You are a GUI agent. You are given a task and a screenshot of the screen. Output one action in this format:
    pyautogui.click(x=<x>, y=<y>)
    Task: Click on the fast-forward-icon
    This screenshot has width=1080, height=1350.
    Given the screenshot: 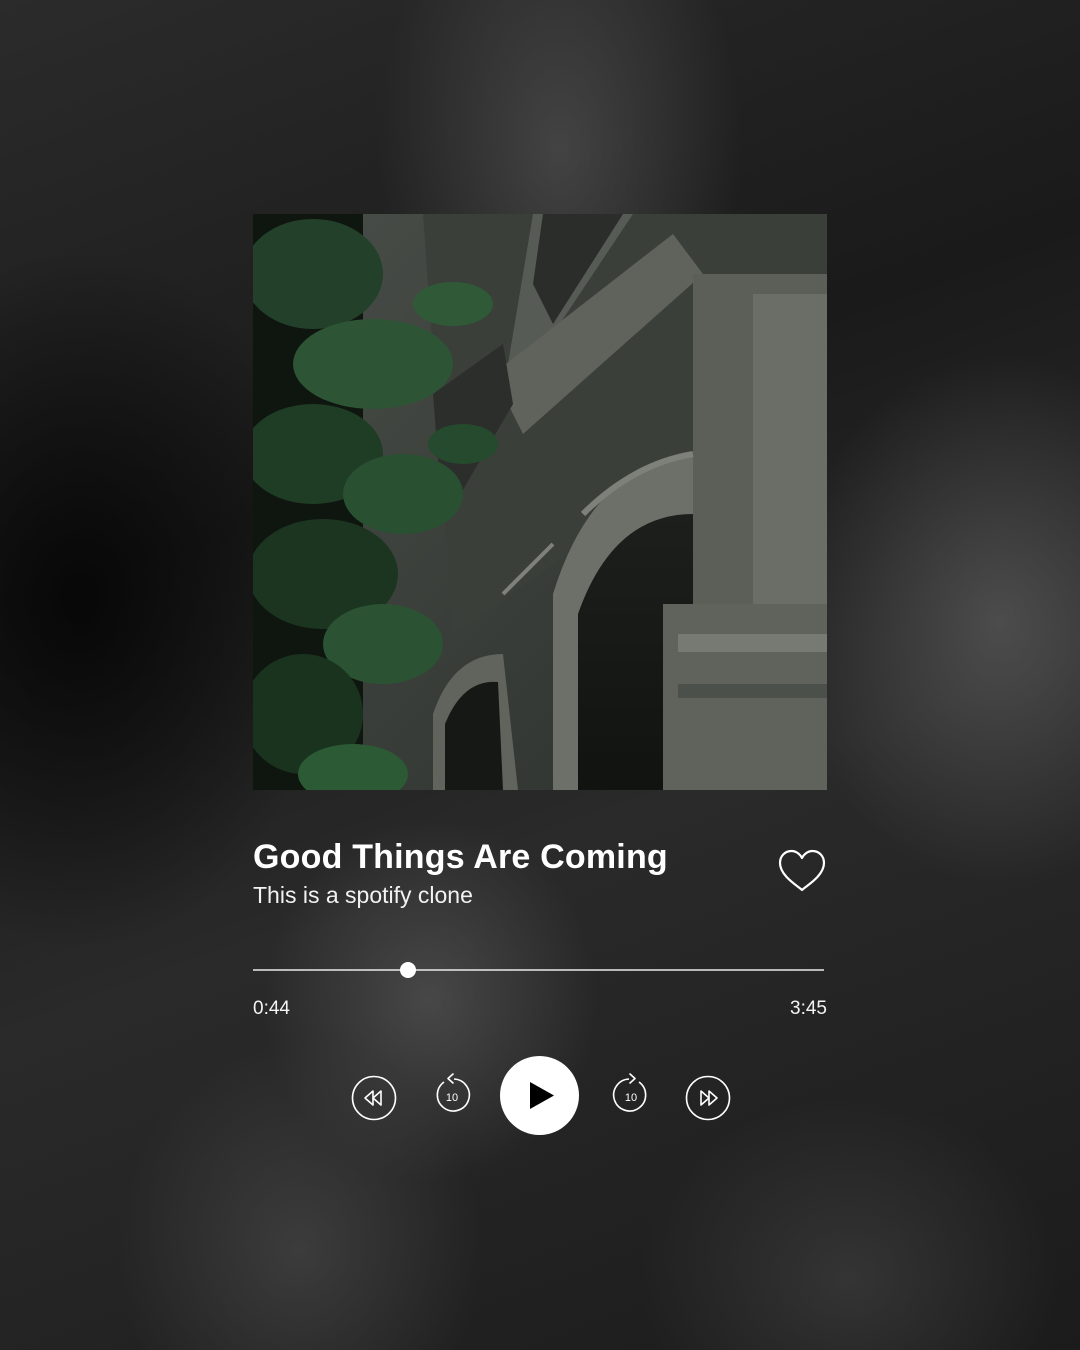 What is the action you would take?
    pyautogui.click(x=708, y=1098)
    